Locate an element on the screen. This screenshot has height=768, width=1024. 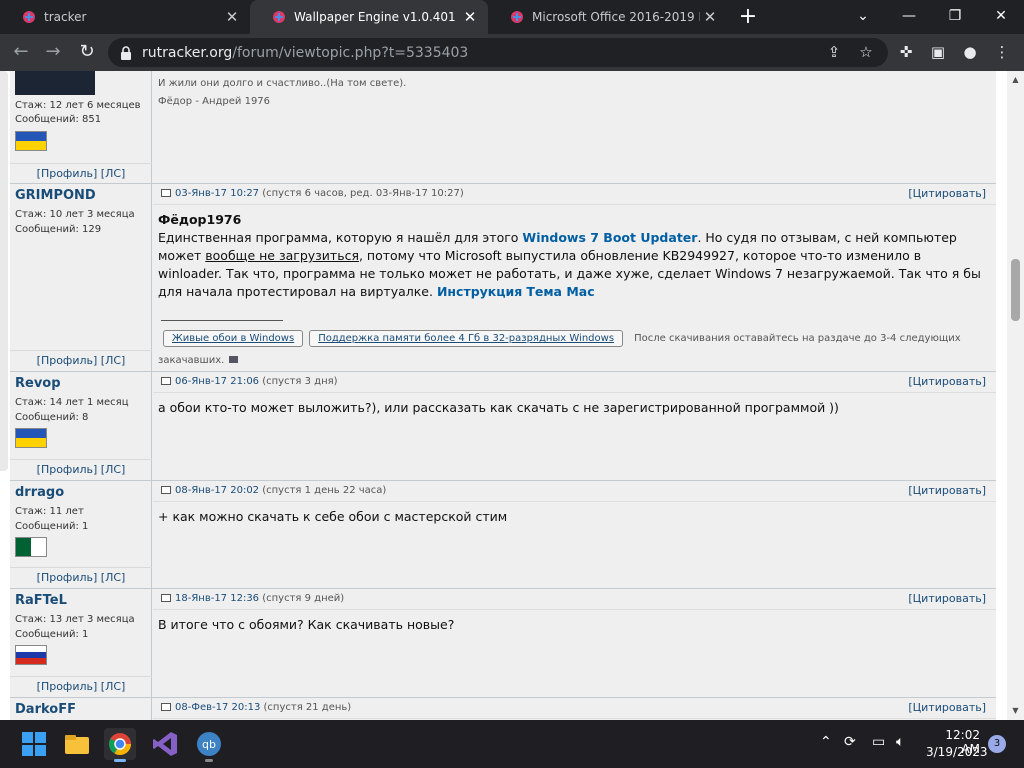
live-wallpapers-link: Живые обои в Windows is located at coordinates (233, 338).